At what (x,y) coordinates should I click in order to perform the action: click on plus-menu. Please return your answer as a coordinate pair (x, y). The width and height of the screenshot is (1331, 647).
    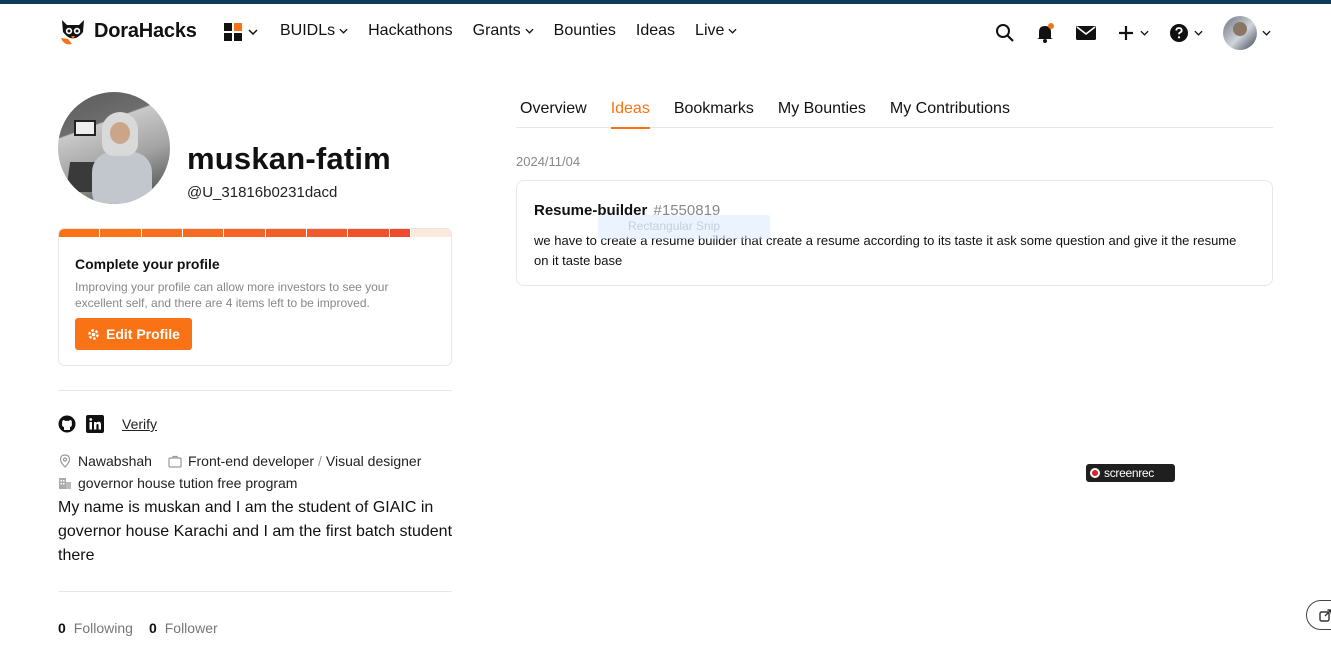
    Looking at the image, I should click on (1133, 33).